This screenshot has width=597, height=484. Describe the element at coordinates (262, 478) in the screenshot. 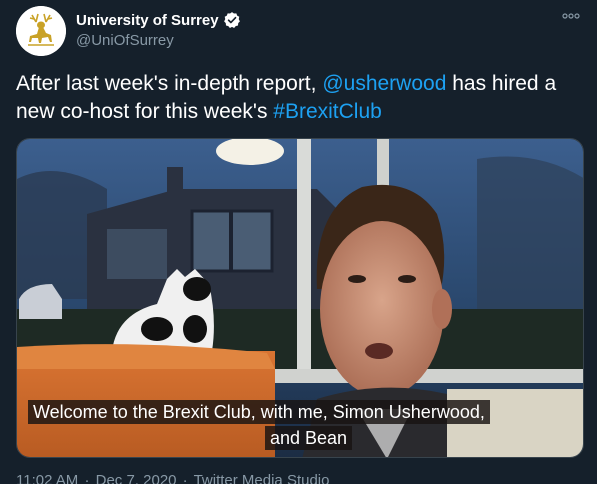

I see `tweet-source: Twitter Media Studio` at that location.